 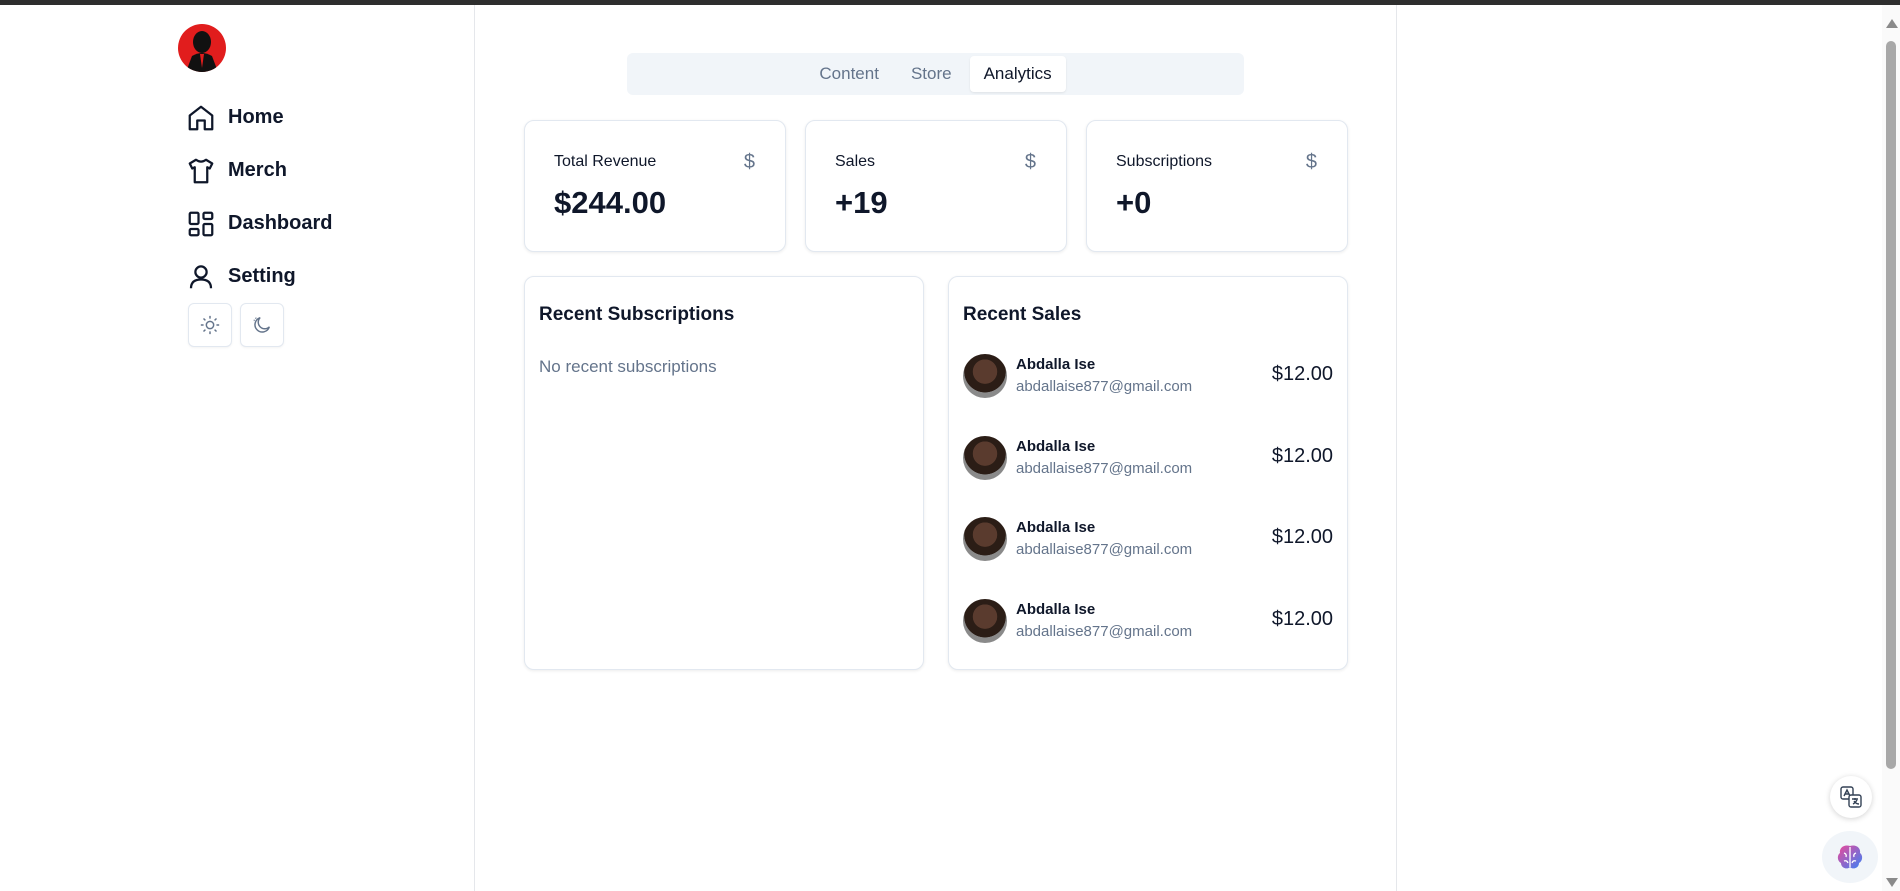 What do you see at coordinates (236, 325) in the screenshot?
I see `theme-toggle-group` at bounding box center [236, 325].